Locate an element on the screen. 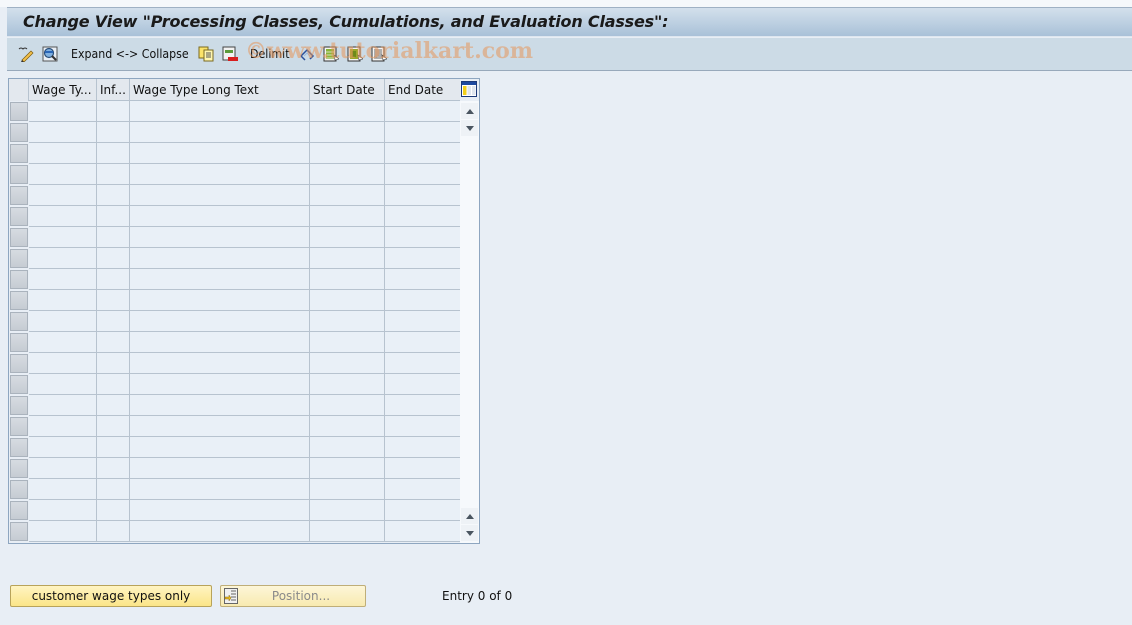 Image resolution: width=1132 pixels, height=625 pixels. vertical-scrollbar is located at coordinates (469, 322).